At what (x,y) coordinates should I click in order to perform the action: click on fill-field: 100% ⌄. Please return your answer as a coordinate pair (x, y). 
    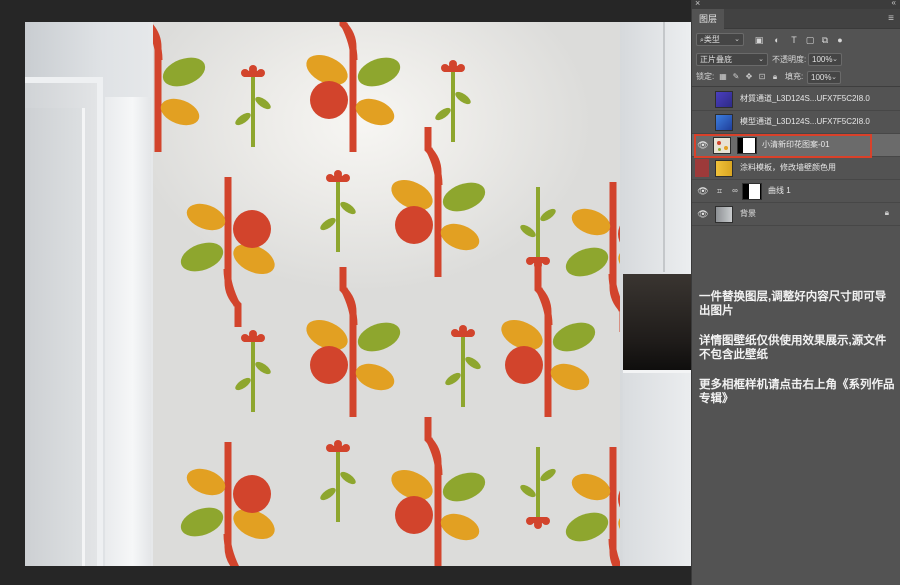
    Looking at the image, I should click on (824, 77).